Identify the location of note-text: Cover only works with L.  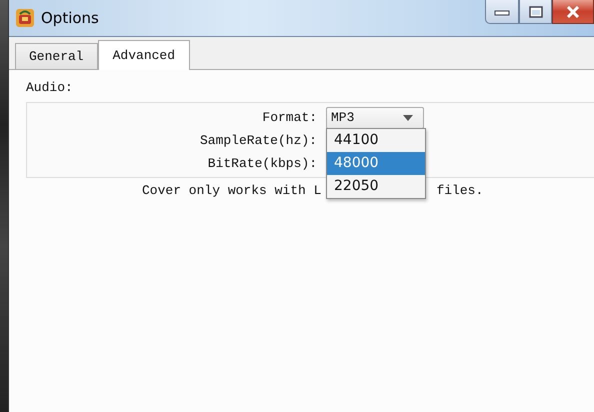
(232, 191).